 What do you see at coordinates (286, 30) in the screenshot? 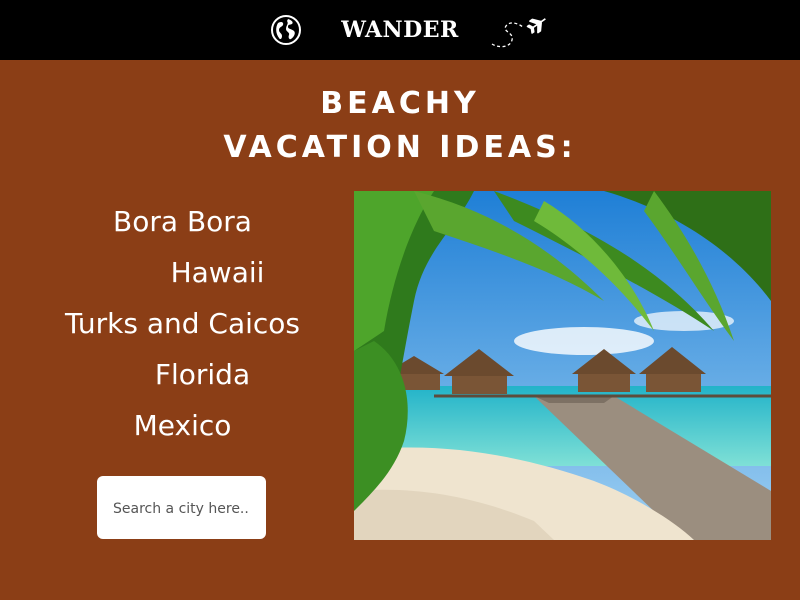
I see `globe-icon` at bounding box center [286, 30].